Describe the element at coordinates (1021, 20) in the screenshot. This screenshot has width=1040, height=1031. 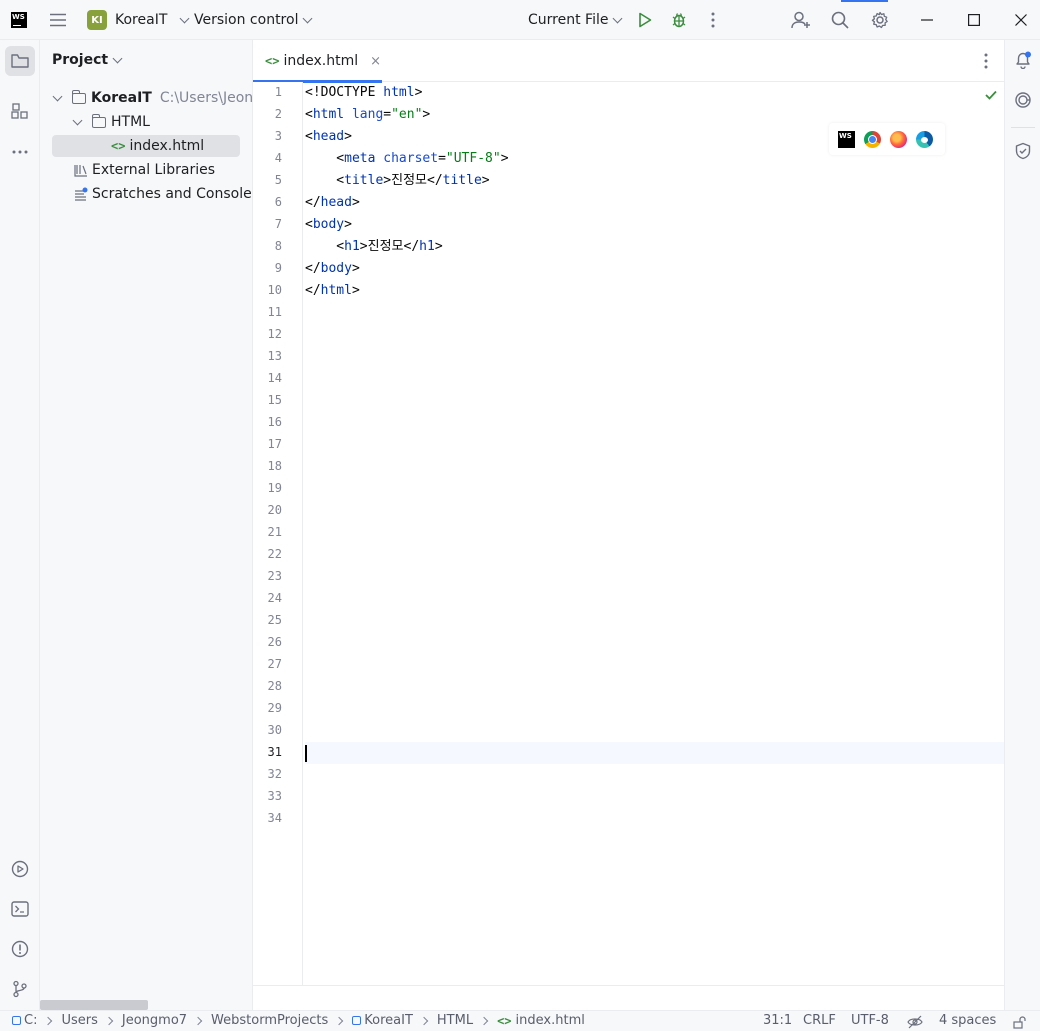
I see `close-window-icon` at that location.